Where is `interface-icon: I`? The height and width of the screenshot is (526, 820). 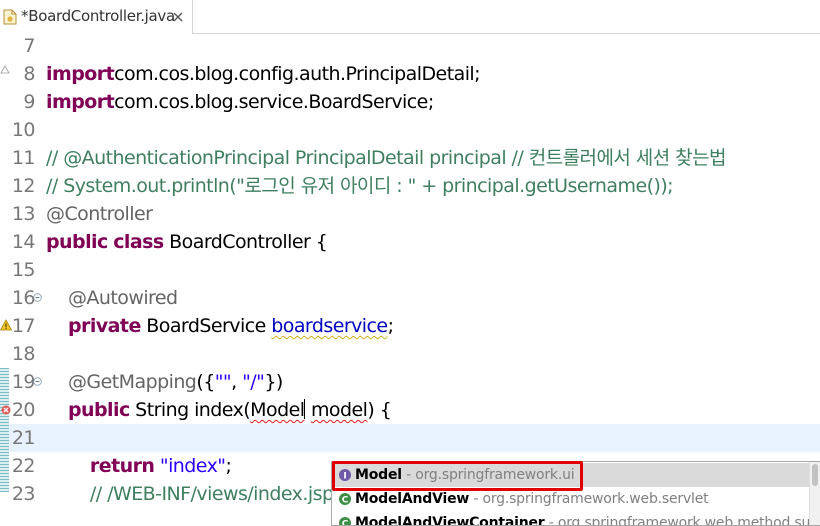
interface-icon: I is located at coordinates (345, 475).